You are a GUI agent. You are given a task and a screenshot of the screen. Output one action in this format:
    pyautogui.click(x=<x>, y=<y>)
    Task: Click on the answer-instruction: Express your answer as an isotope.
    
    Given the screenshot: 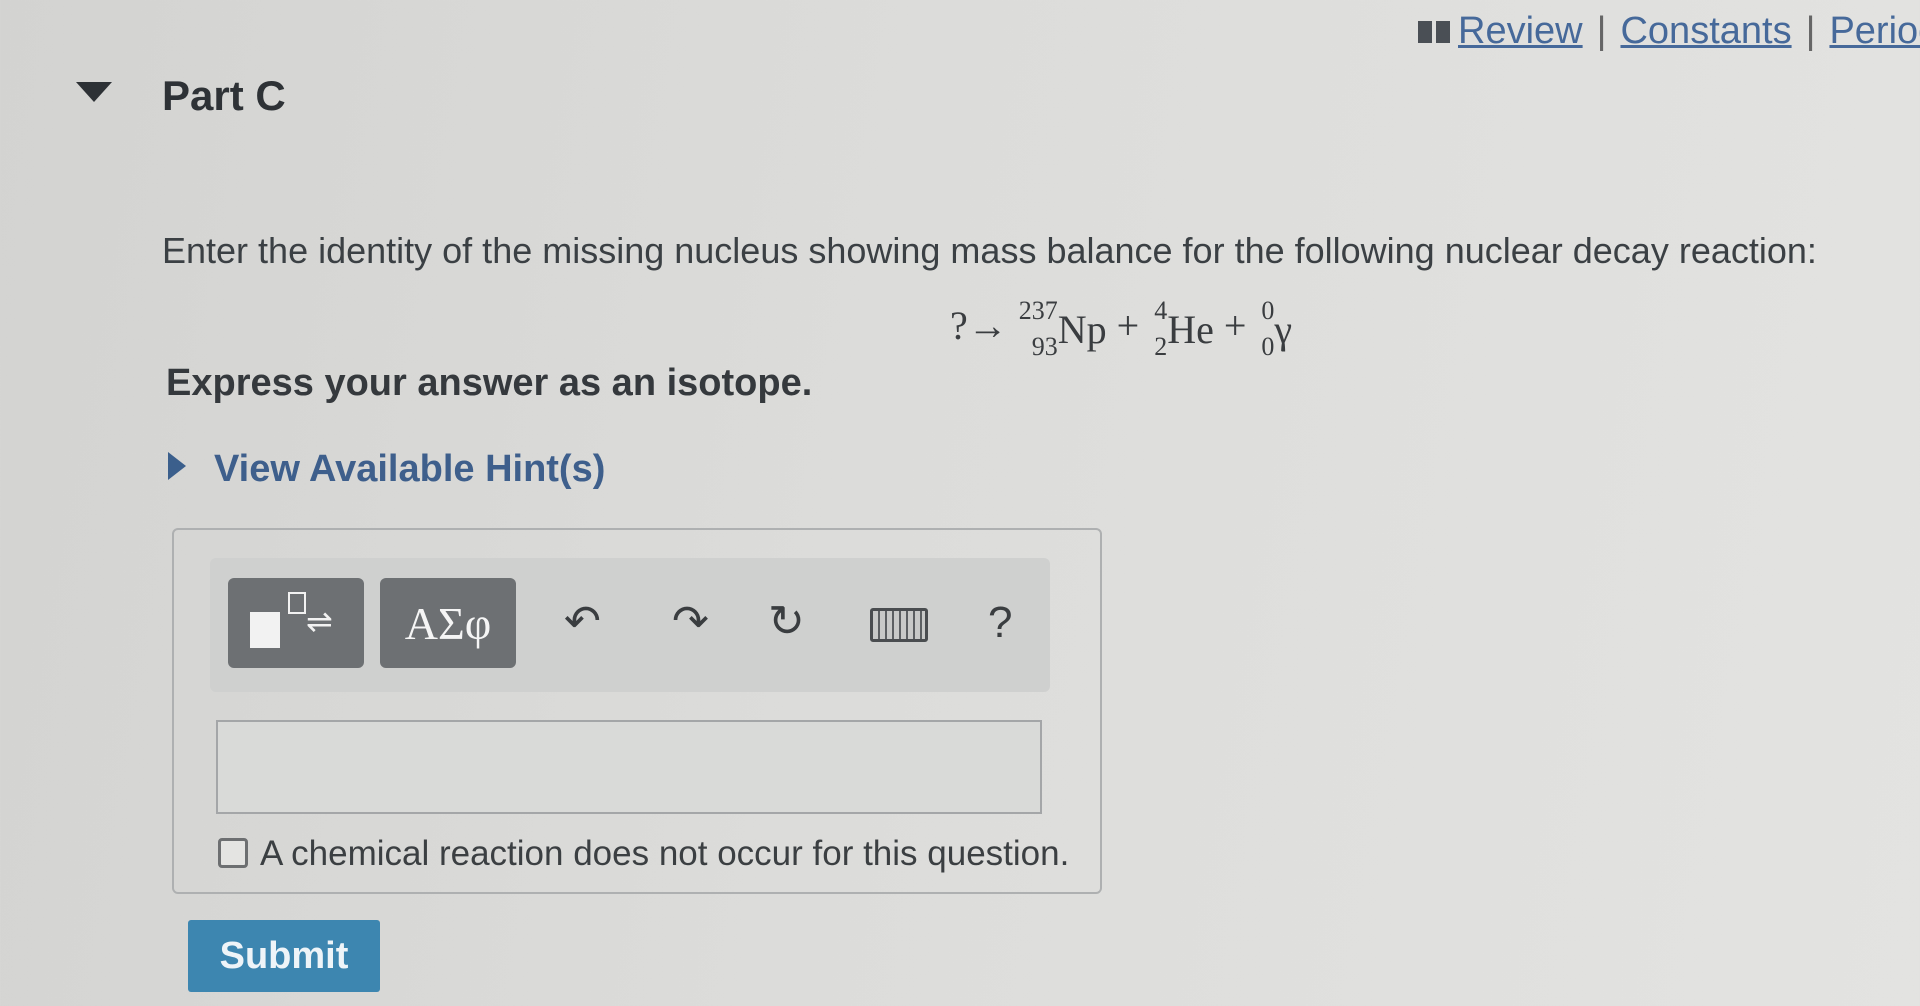 What is the action you would take?
    pyautogui.click(x=489, y=383)
    